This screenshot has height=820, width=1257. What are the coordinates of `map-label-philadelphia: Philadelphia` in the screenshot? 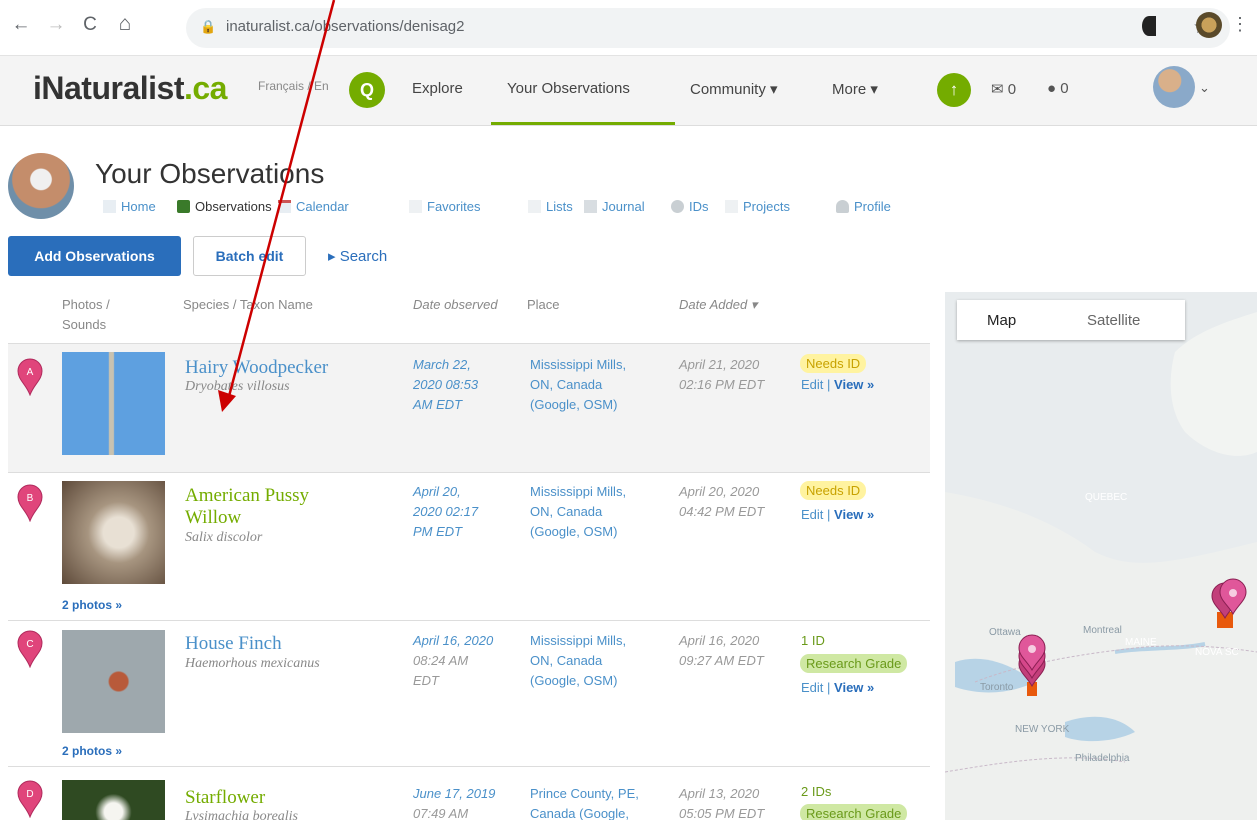 It's located at (1102, 758).